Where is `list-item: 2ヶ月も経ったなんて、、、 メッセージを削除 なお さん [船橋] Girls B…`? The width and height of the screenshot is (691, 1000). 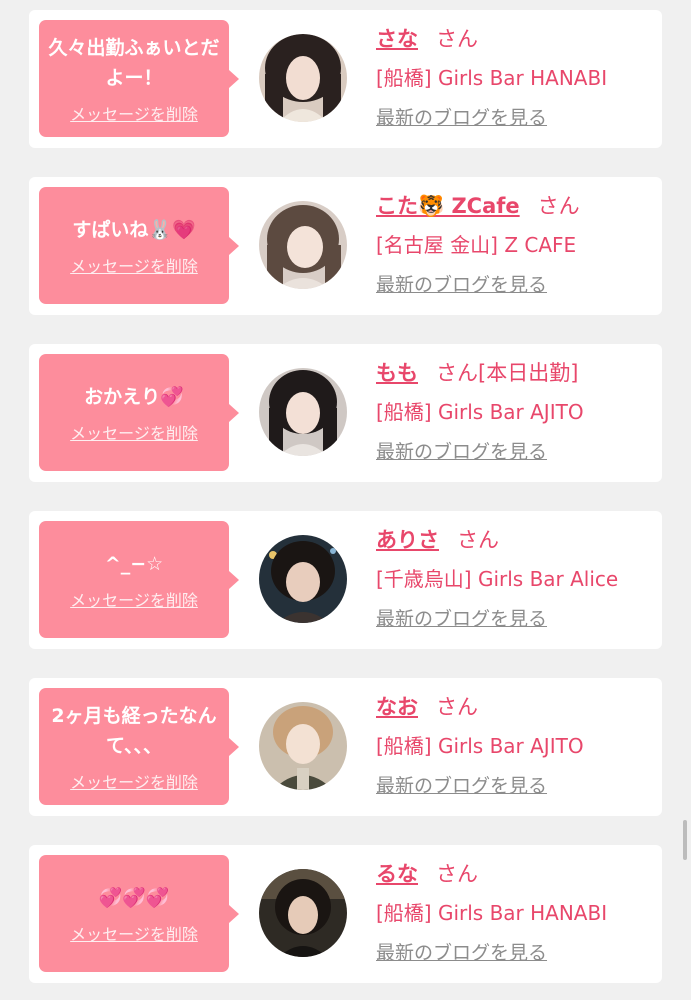 list-item: 2ヶ月も経ったなんて、、、 メッセージを削除 なお さん [船橋] Girls B… is located at coordinates (345, 747).